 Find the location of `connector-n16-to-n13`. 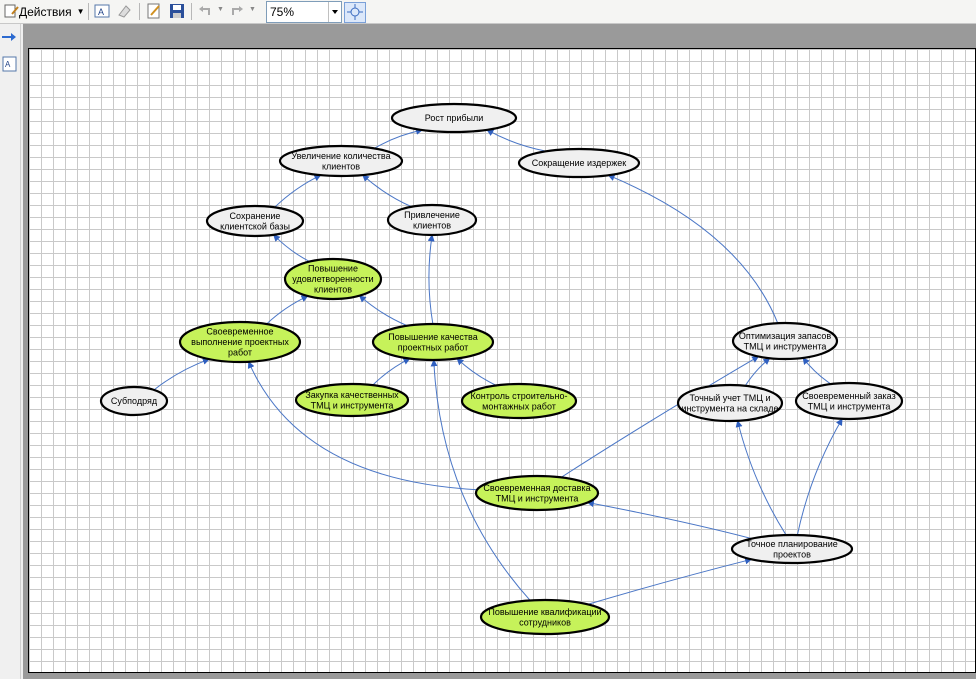

connector-n16-to-n13 is located at coordinates (761, 478).